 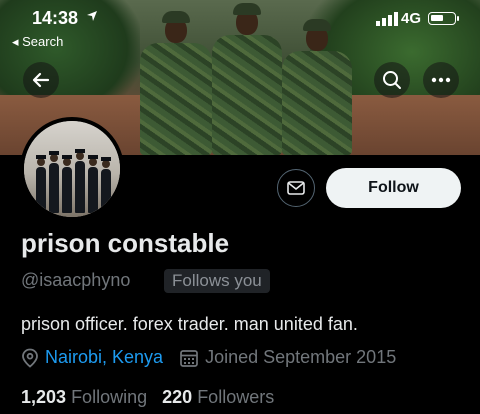 I want to click on profile-stats: 1,203 Following 220 Followers, so click(x=147, y=397).